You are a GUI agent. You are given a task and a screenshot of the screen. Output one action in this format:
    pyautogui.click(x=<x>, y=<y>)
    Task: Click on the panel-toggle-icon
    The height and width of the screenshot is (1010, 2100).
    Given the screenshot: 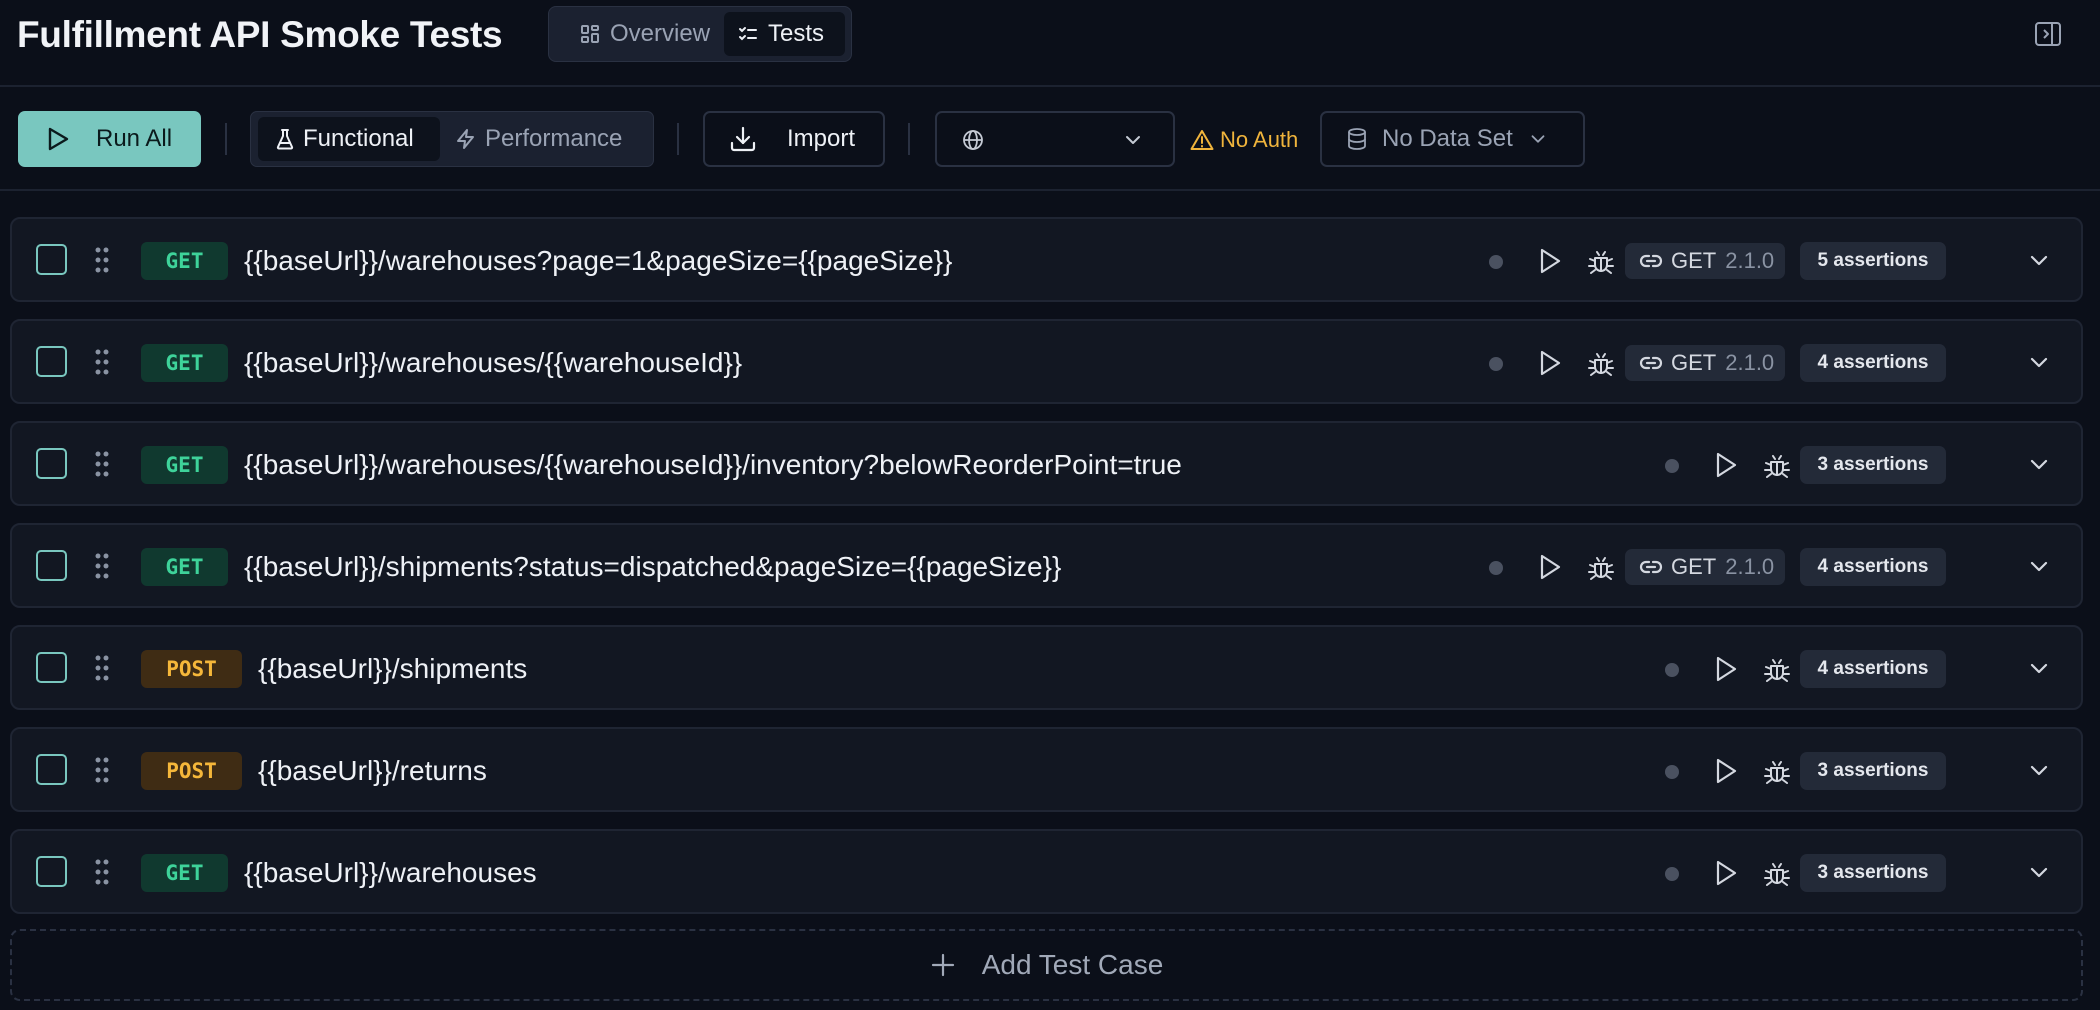 What is the action you would take?
    pyautogui.click(x=2048, y=34)
    